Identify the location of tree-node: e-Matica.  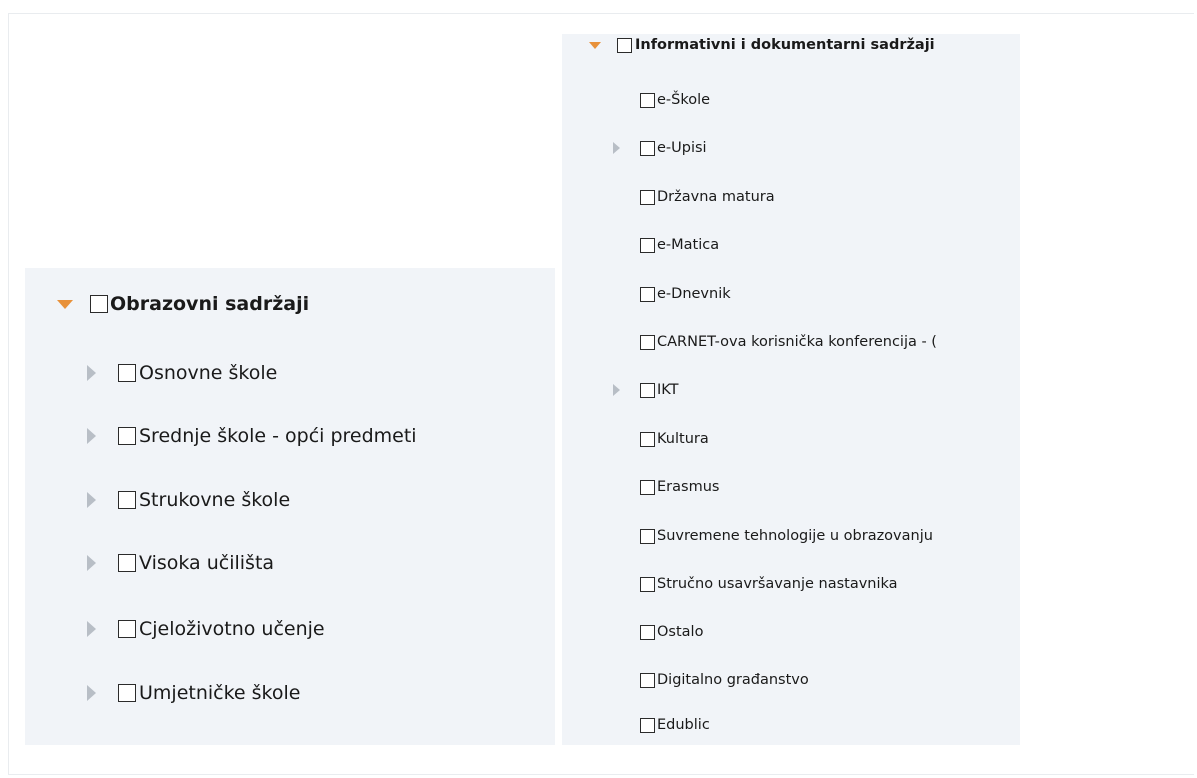
(679, 245).